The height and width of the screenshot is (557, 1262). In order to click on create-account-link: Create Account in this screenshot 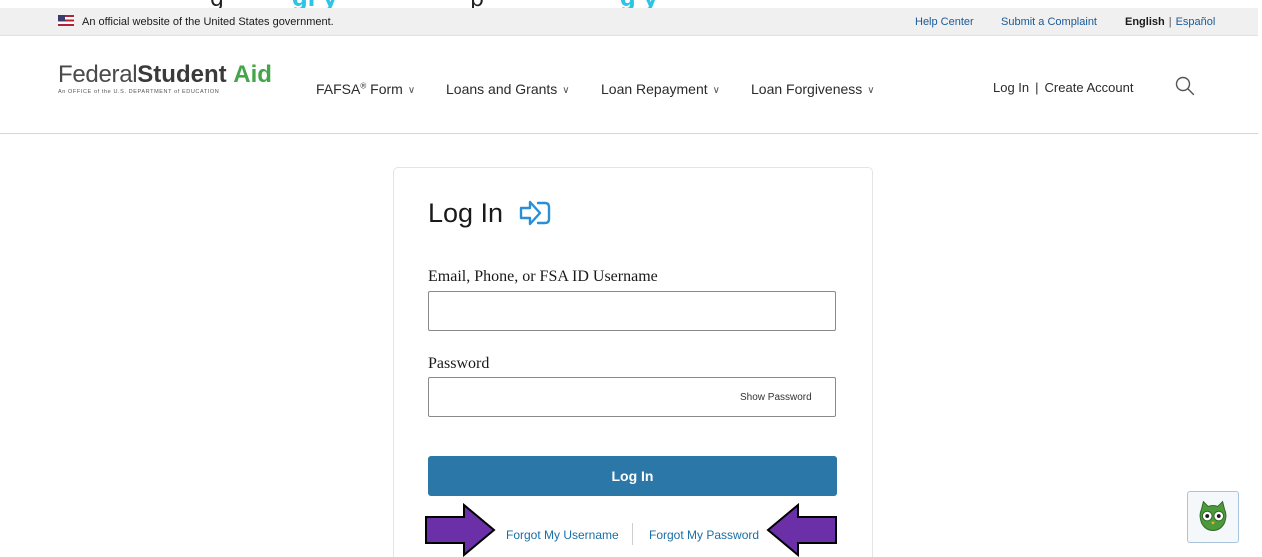, I will do `click(1089, 87)`.